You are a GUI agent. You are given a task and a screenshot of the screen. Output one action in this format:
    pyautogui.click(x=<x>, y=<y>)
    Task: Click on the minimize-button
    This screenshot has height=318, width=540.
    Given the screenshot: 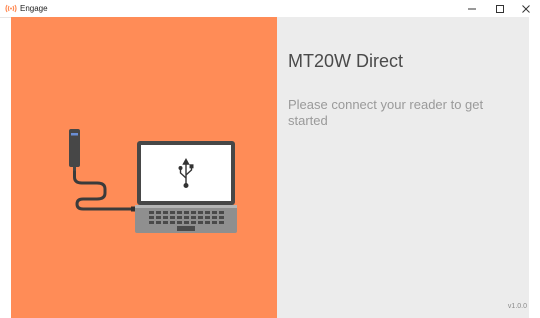 What is the action you would take?
    pyautogui.click(x=472, y=8)
    